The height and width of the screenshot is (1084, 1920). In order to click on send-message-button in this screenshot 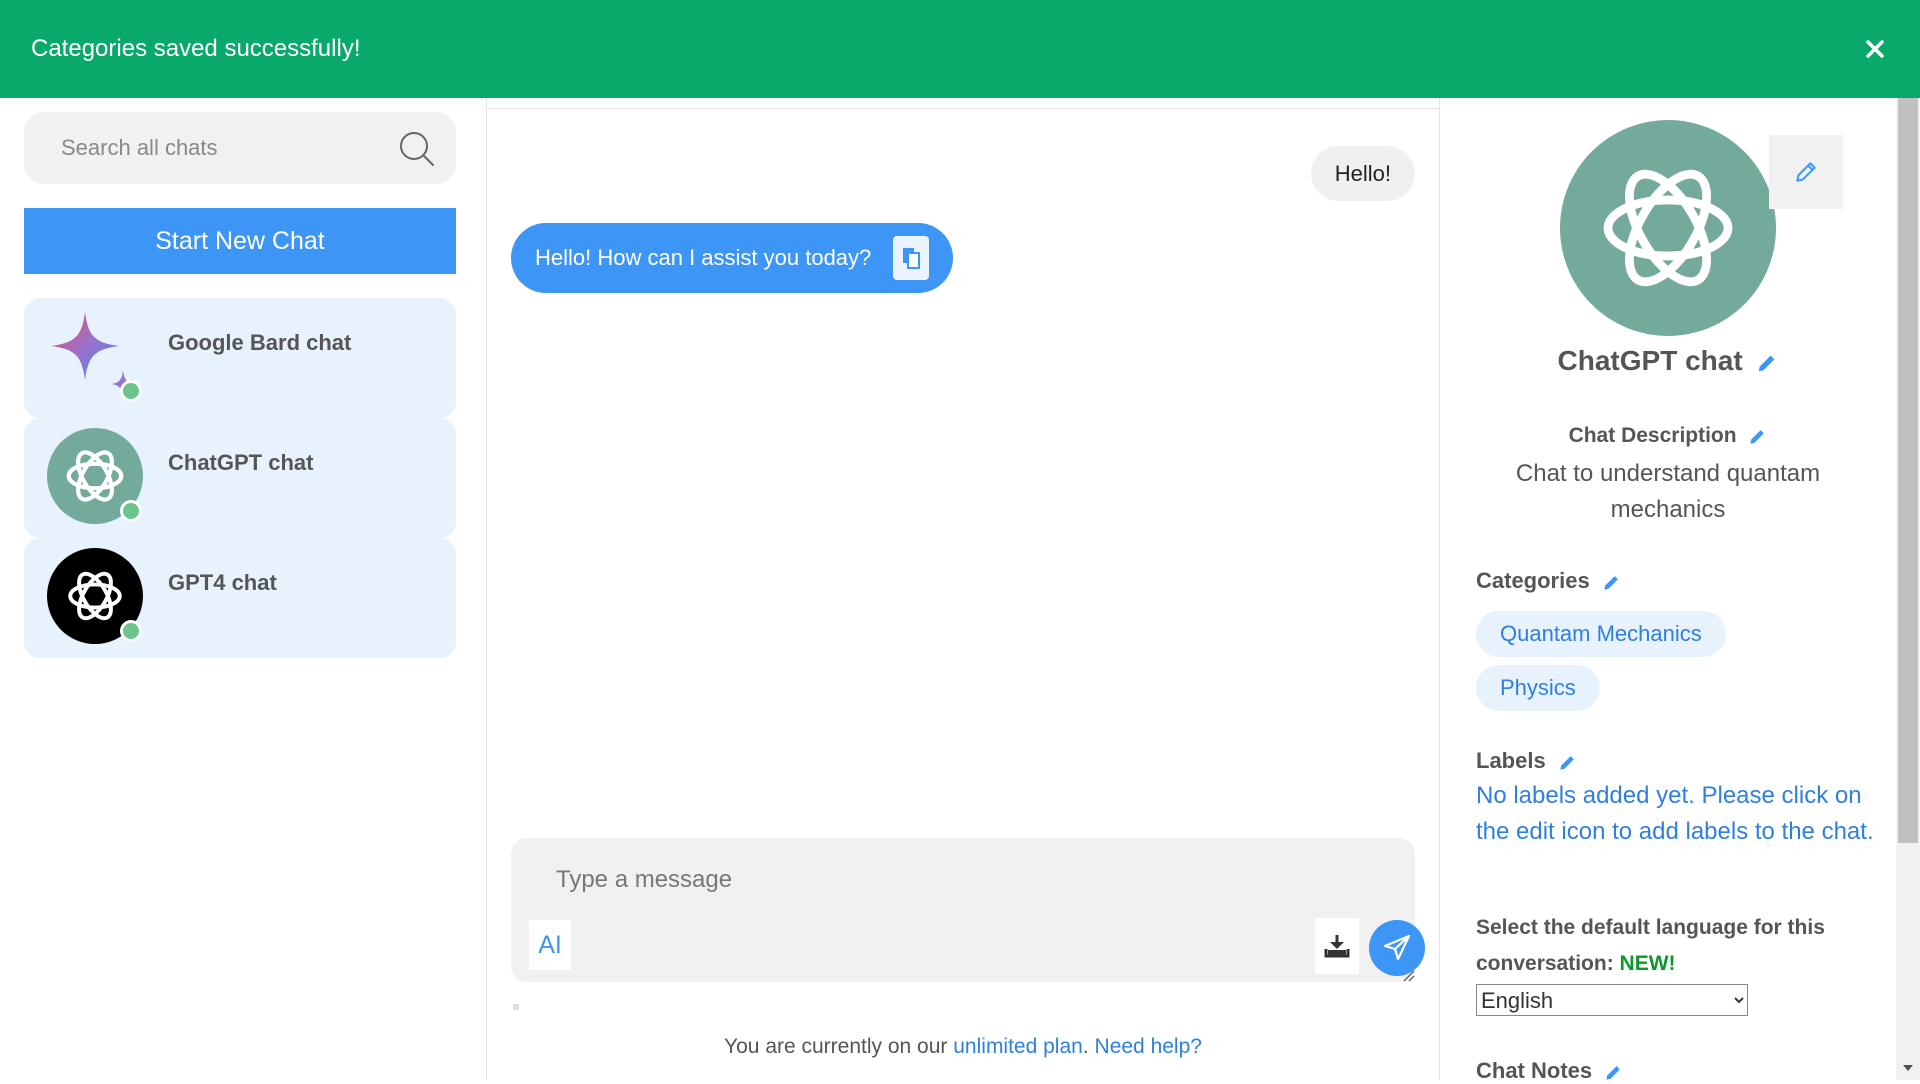, I will do `click(1397, 948)`.